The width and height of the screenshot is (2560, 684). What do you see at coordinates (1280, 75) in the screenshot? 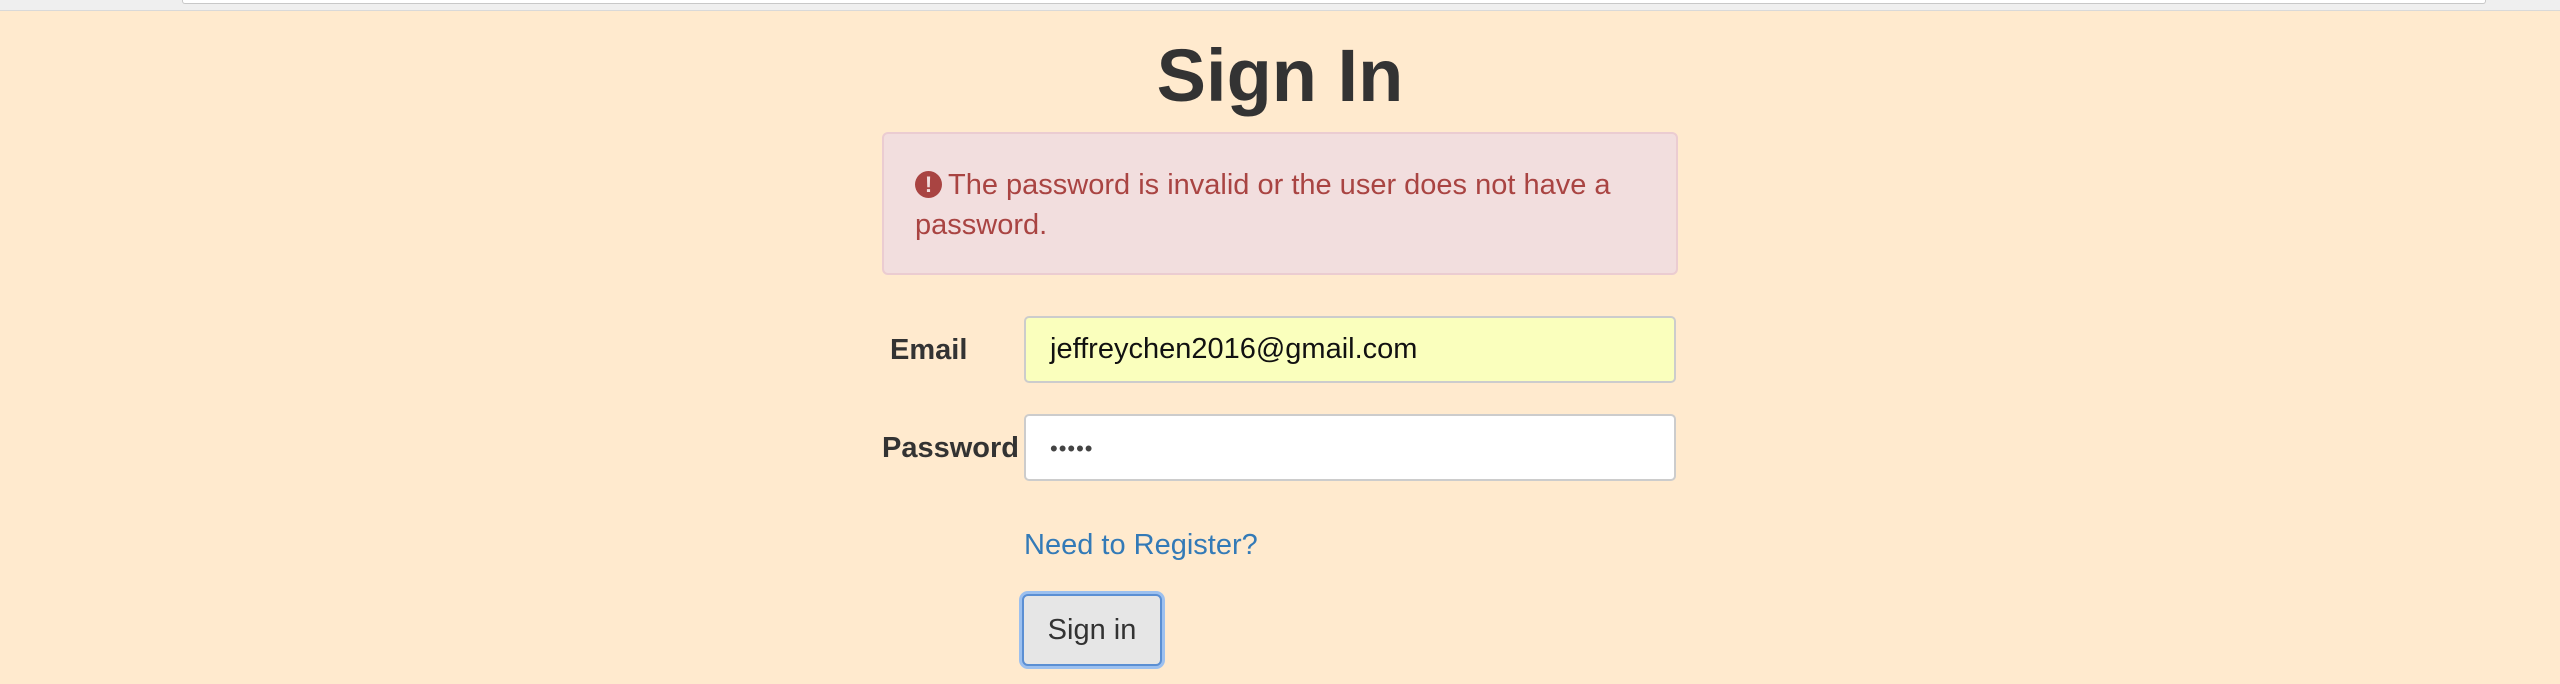
I see `page-title: Sign In` at bounding box center [1280, 75].